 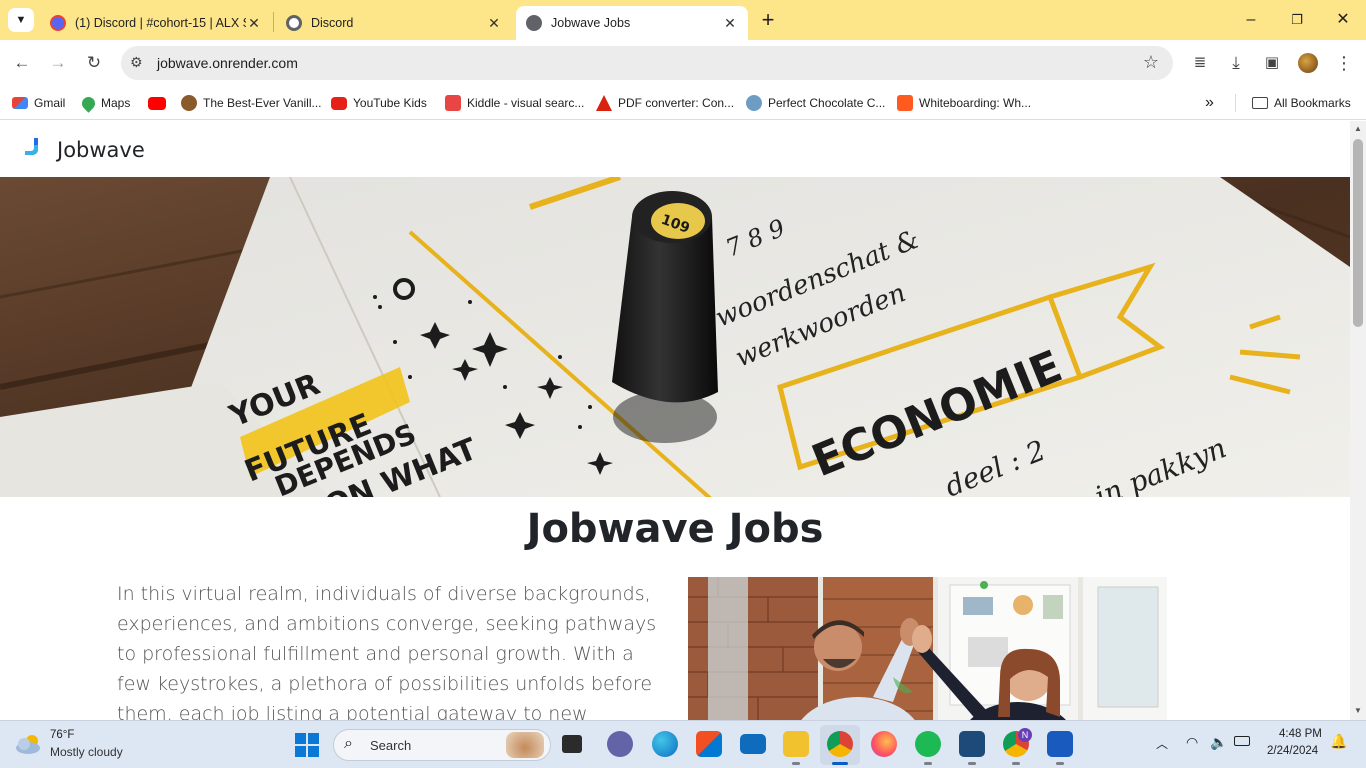 I want to click on edge-icon, so click(x=665, y=744).